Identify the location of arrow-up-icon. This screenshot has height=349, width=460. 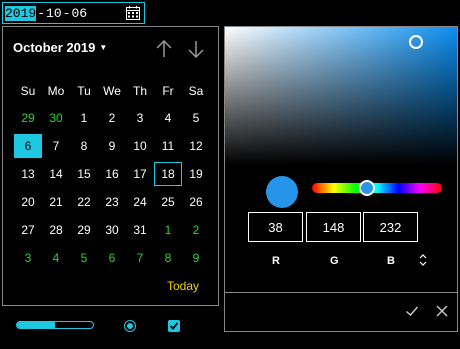
(164, 49).